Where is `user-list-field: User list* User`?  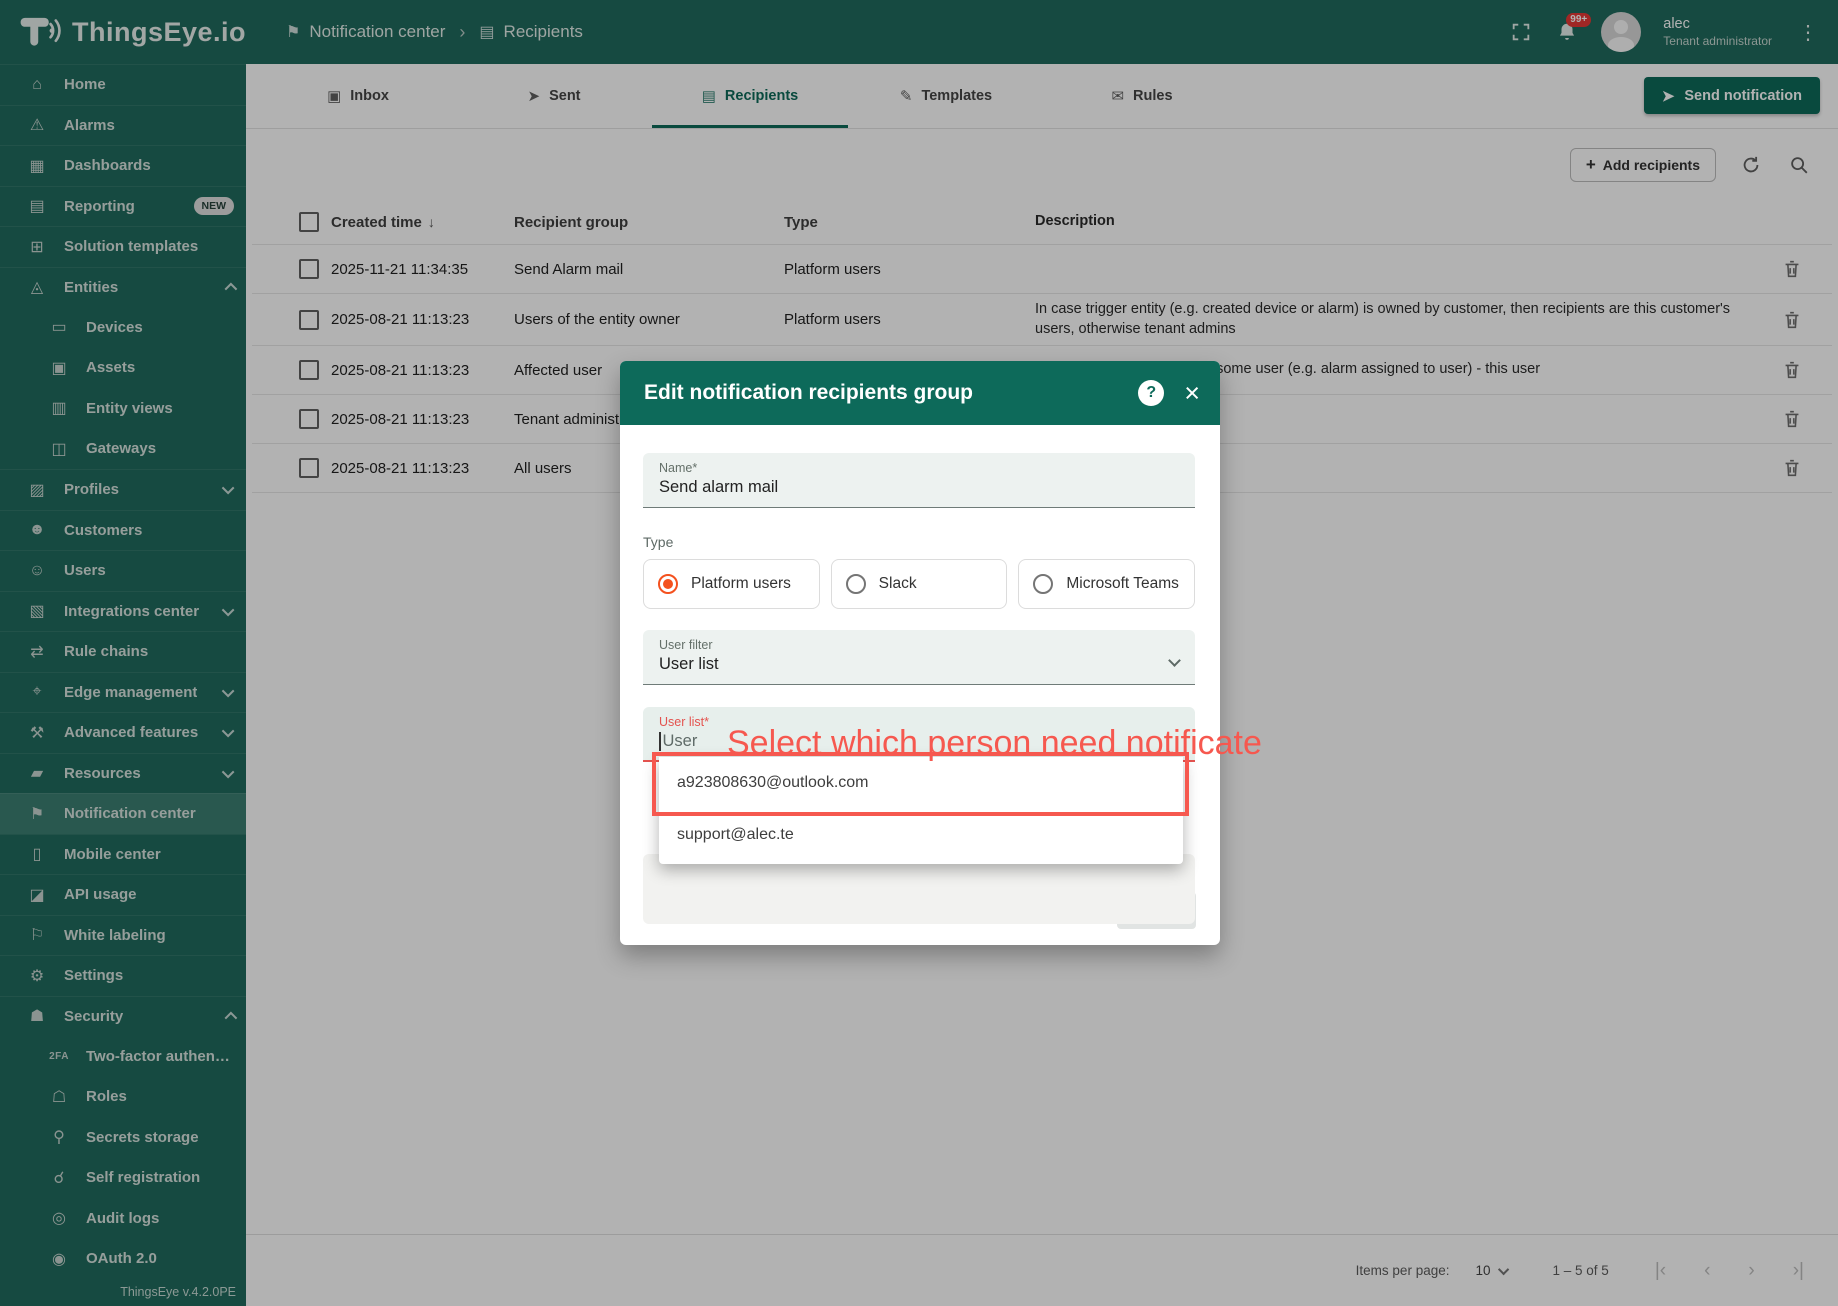
user-list-field: User list* User is located at coordinates (919, 734).